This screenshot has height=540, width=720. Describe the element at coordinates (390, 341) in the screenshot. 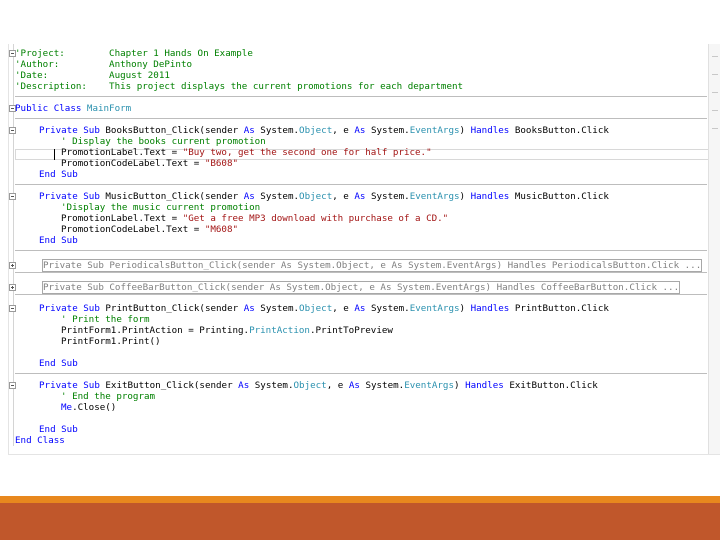

I see `code-line: PrintForm1.Print()` at that location.